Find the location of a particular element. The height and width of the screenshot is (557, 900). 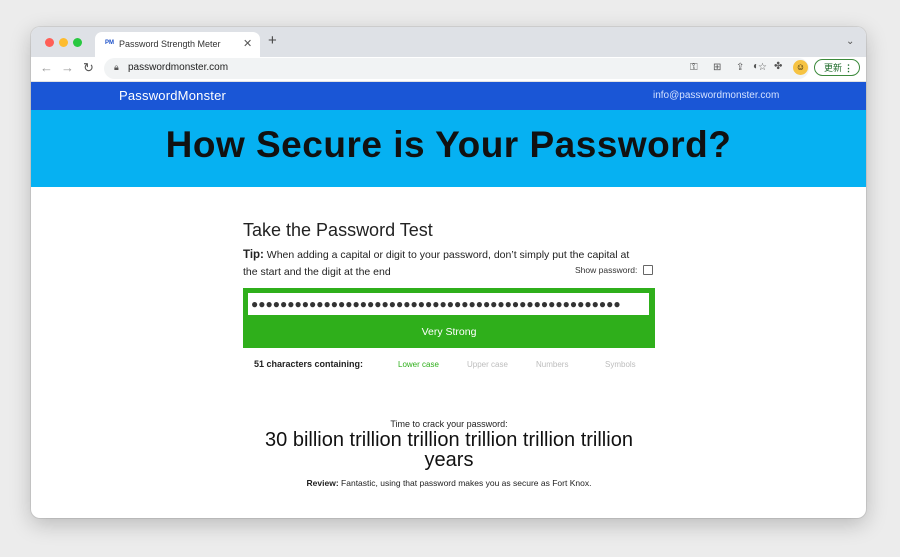

show-password-label: Show password: is located at coordinates (606, 270).